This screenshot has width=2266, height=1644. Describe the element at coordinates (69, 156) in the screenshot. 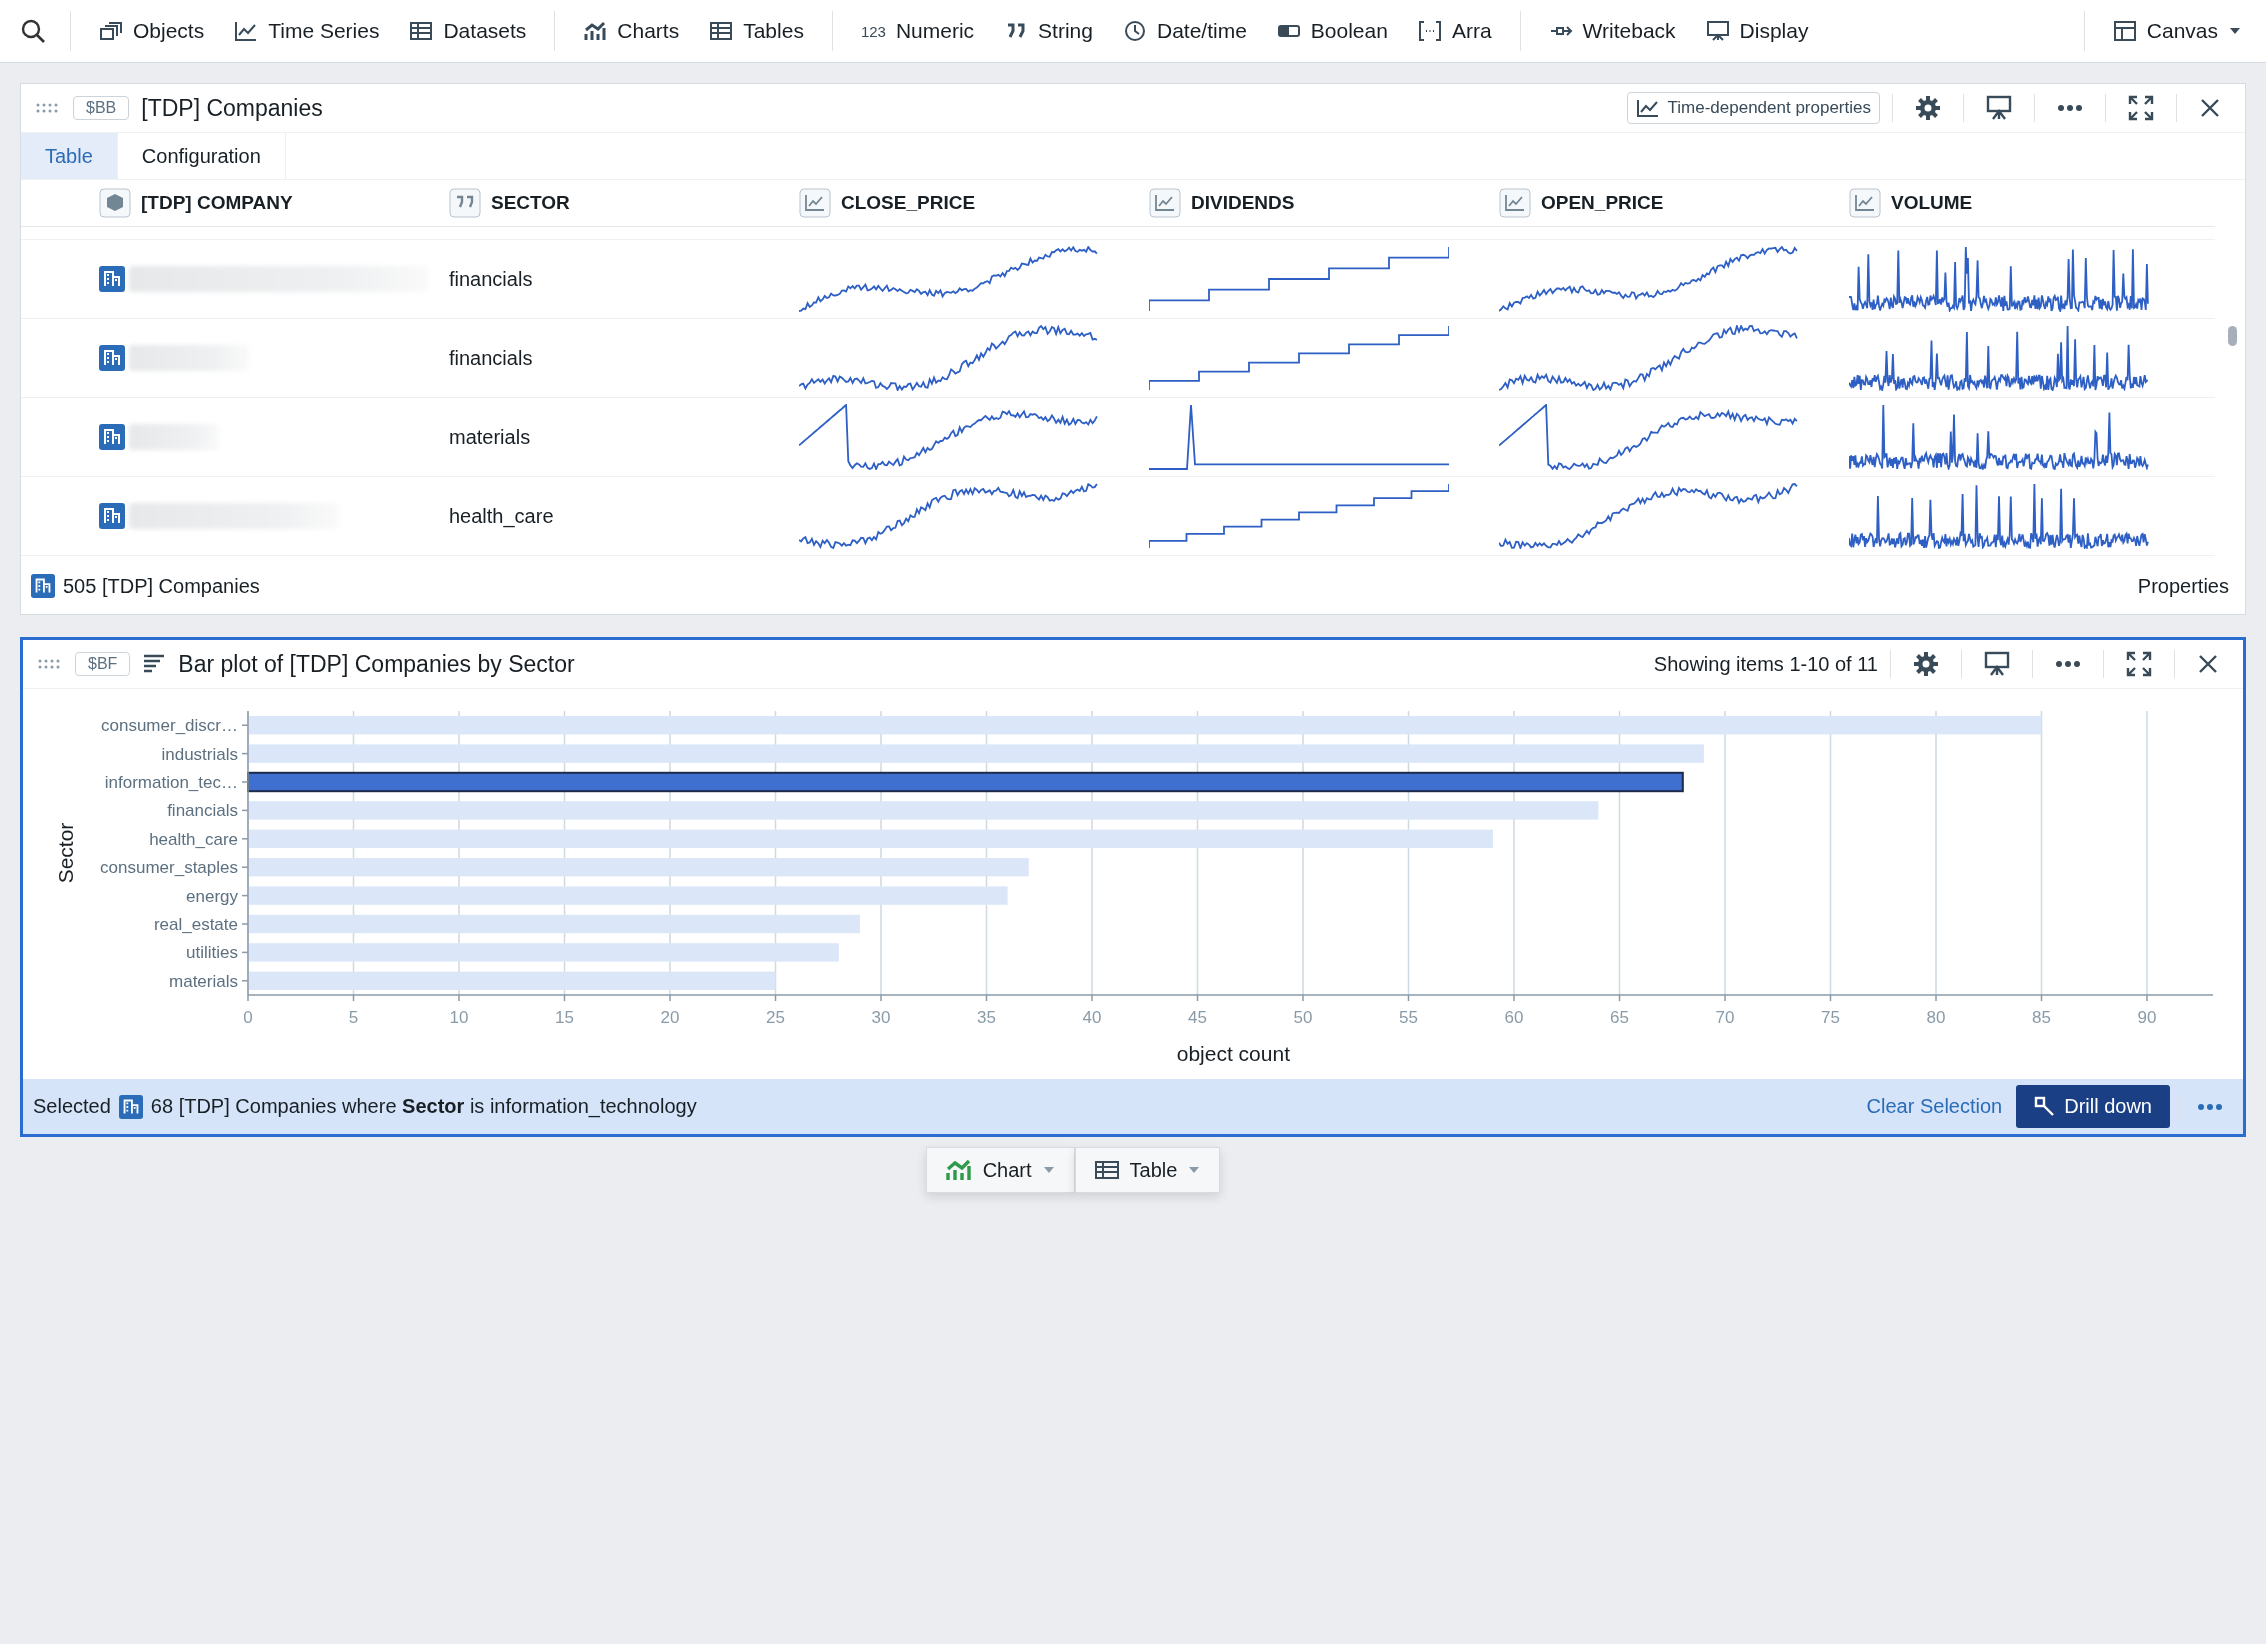

I see `tab: Table` at that location.